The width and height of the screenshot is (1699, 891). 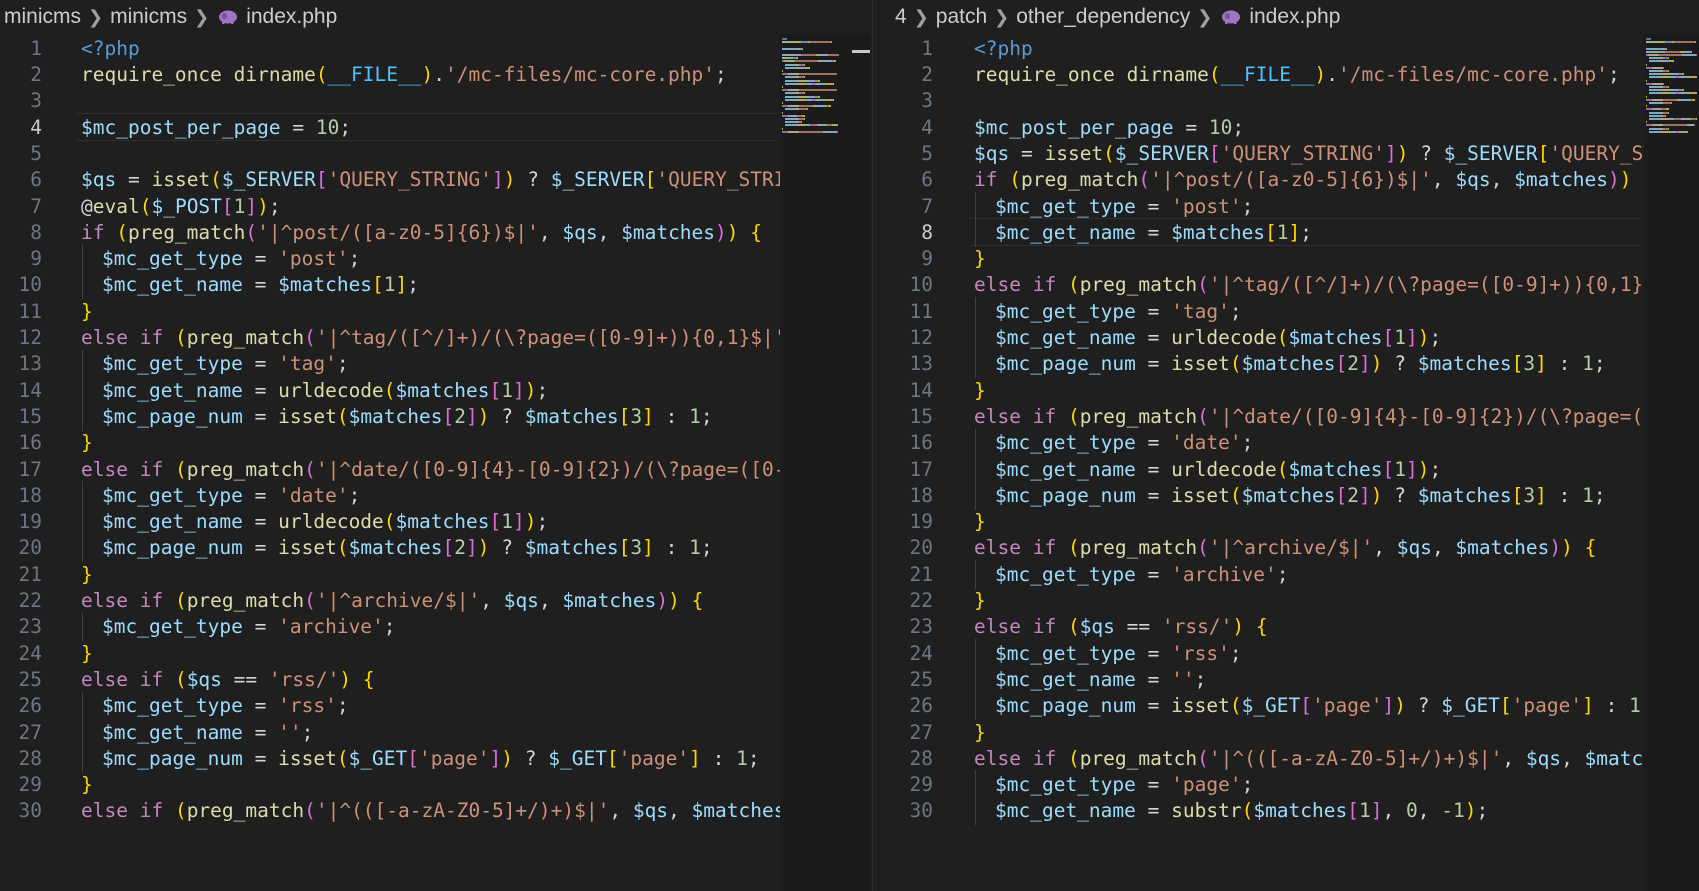 I want to click on line-number: 26, so click(x=21, y=705).